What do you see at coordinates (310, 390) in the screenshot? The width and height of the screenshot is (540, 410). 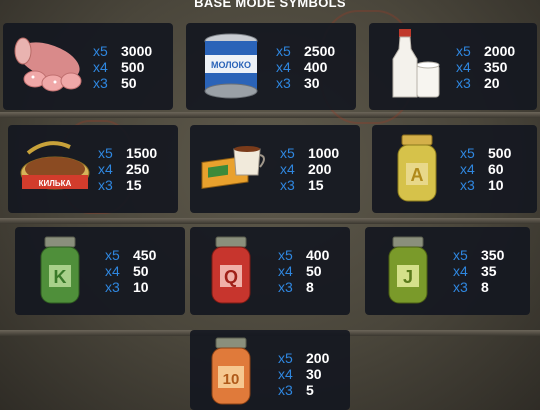 I see `payout-value: 5` at bounding box center [310, 390].